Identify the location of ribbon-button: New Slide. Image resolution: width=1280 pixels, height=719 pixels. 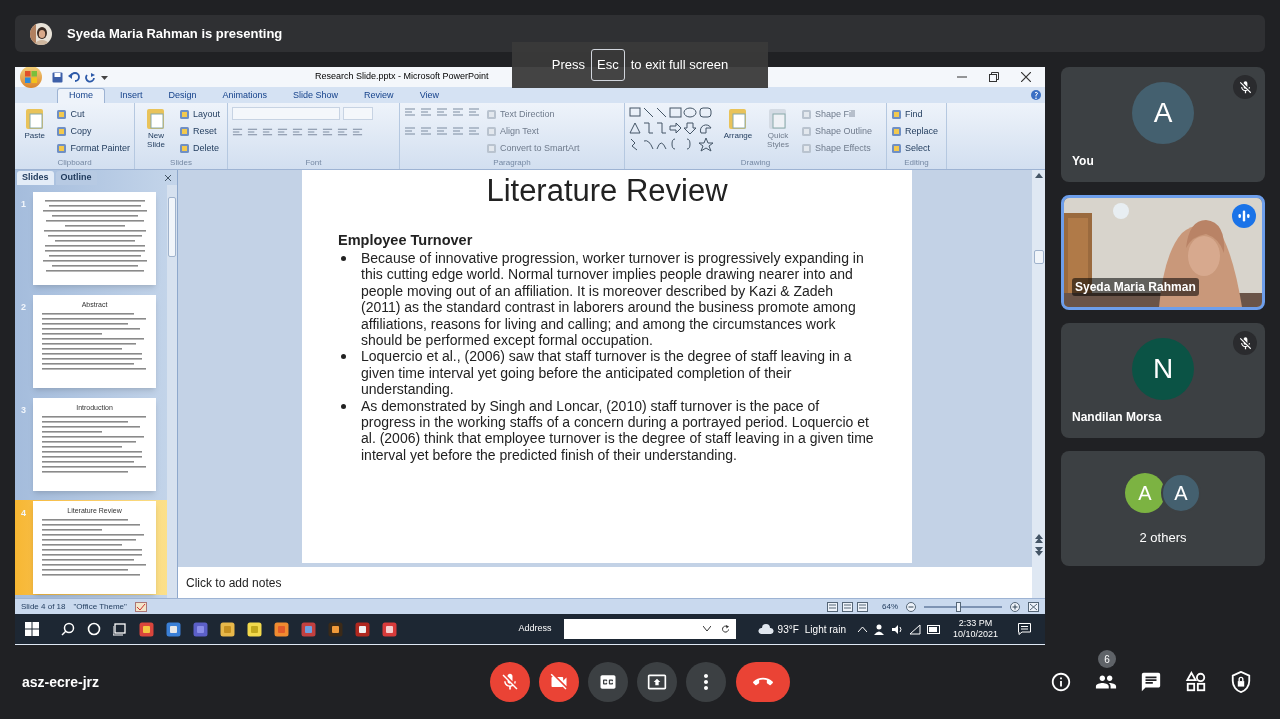
(156, 128).